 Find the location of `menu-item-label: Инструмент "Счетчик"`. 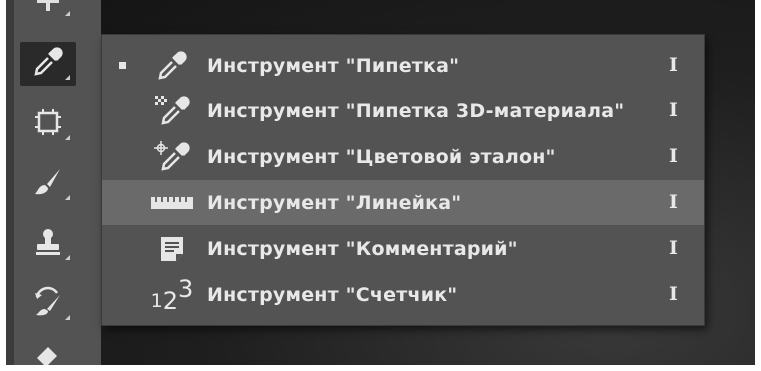

menu-item-label: Инструмент "Счетчик" is located at coordinates (332, 295).